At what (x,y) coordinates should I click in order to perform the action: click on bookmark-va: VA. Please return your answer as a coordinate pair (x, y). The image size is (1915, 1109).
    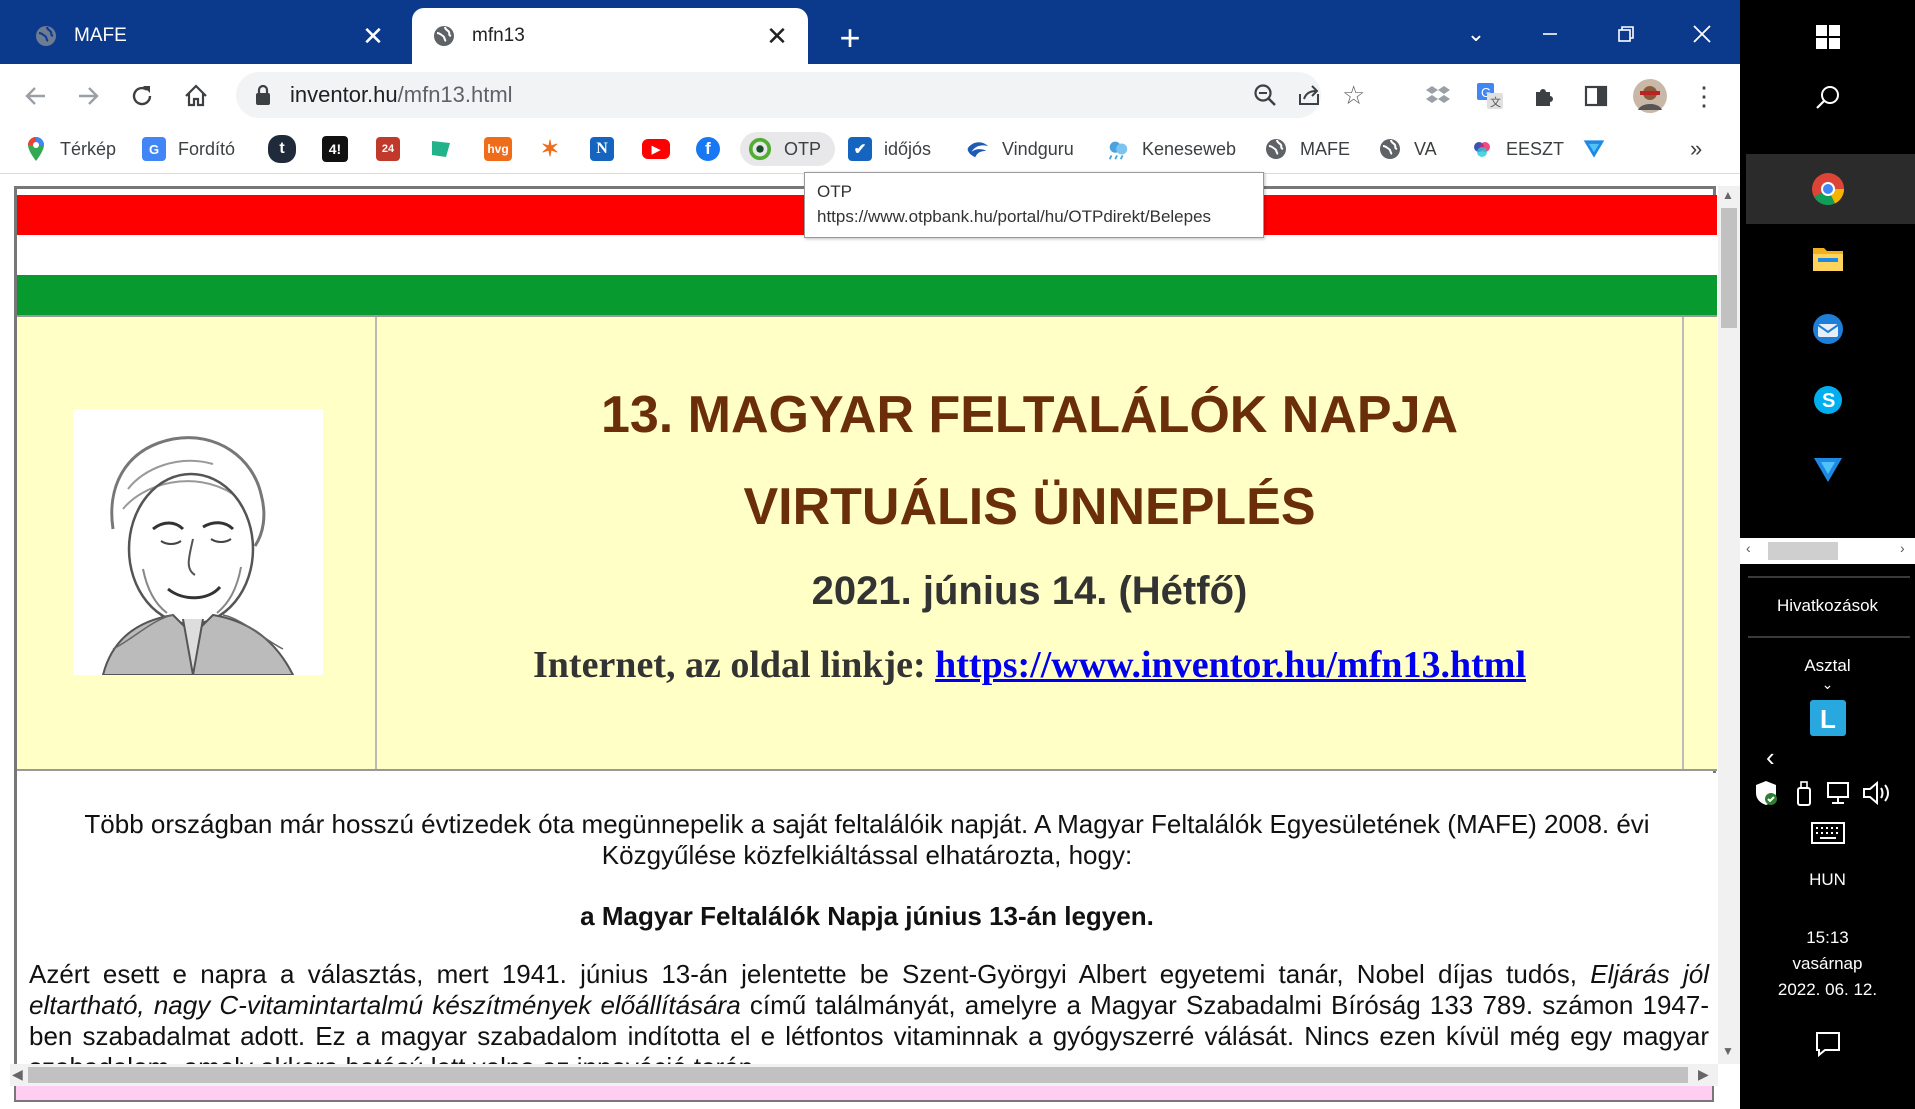
    Looking at the image, I should click on (1407, 149).